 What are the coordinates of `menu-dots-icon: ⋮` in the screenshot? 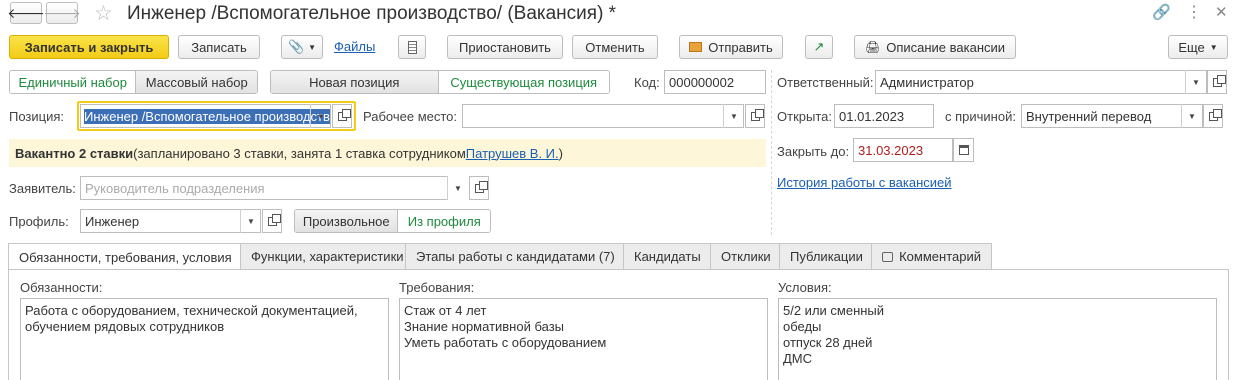 It's located at (1194, 12).